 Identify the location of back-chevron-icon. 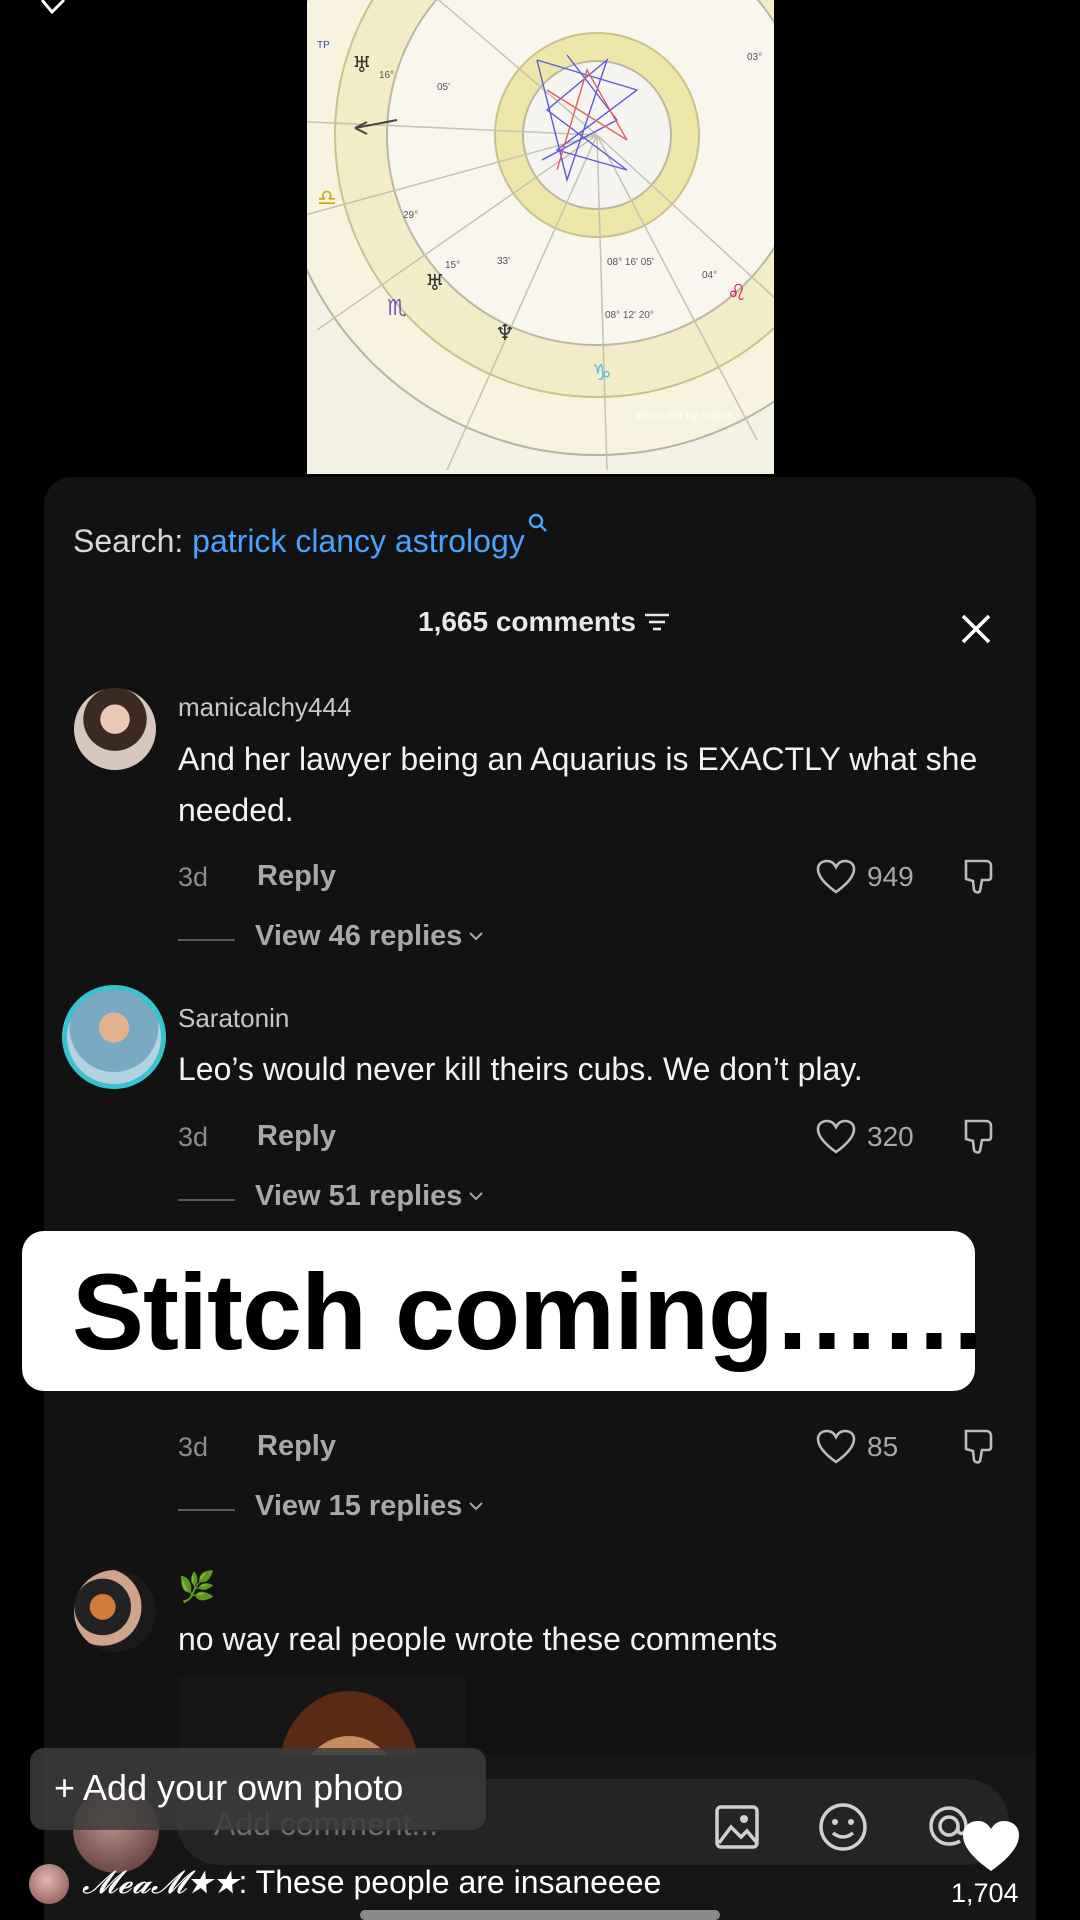
(53, 7).